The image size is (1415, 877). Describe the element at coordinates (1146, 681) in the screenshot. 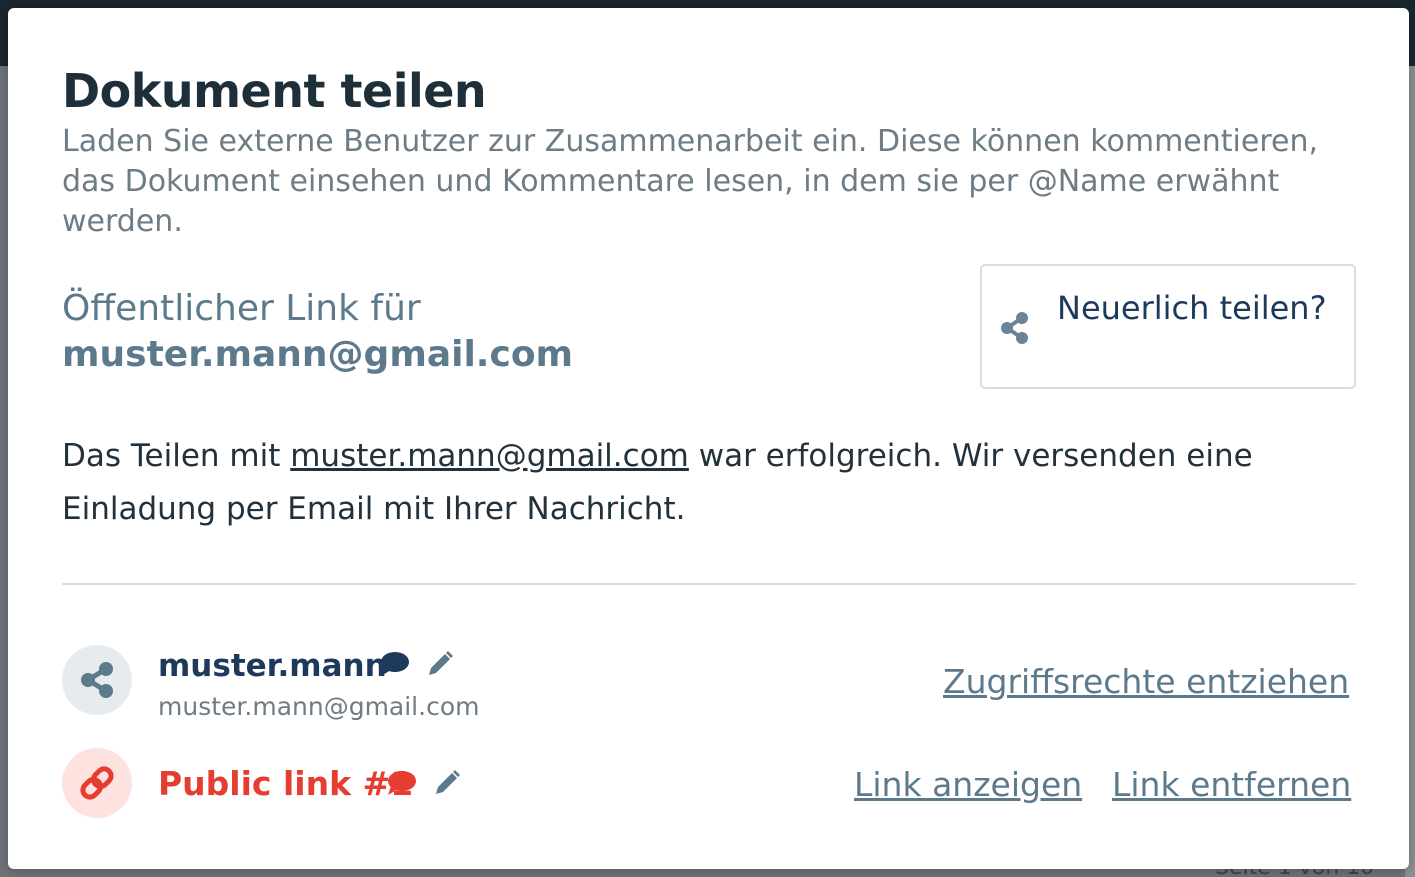

I see `revoke-access-link: Zugriffsrechte entziehen` at that location.